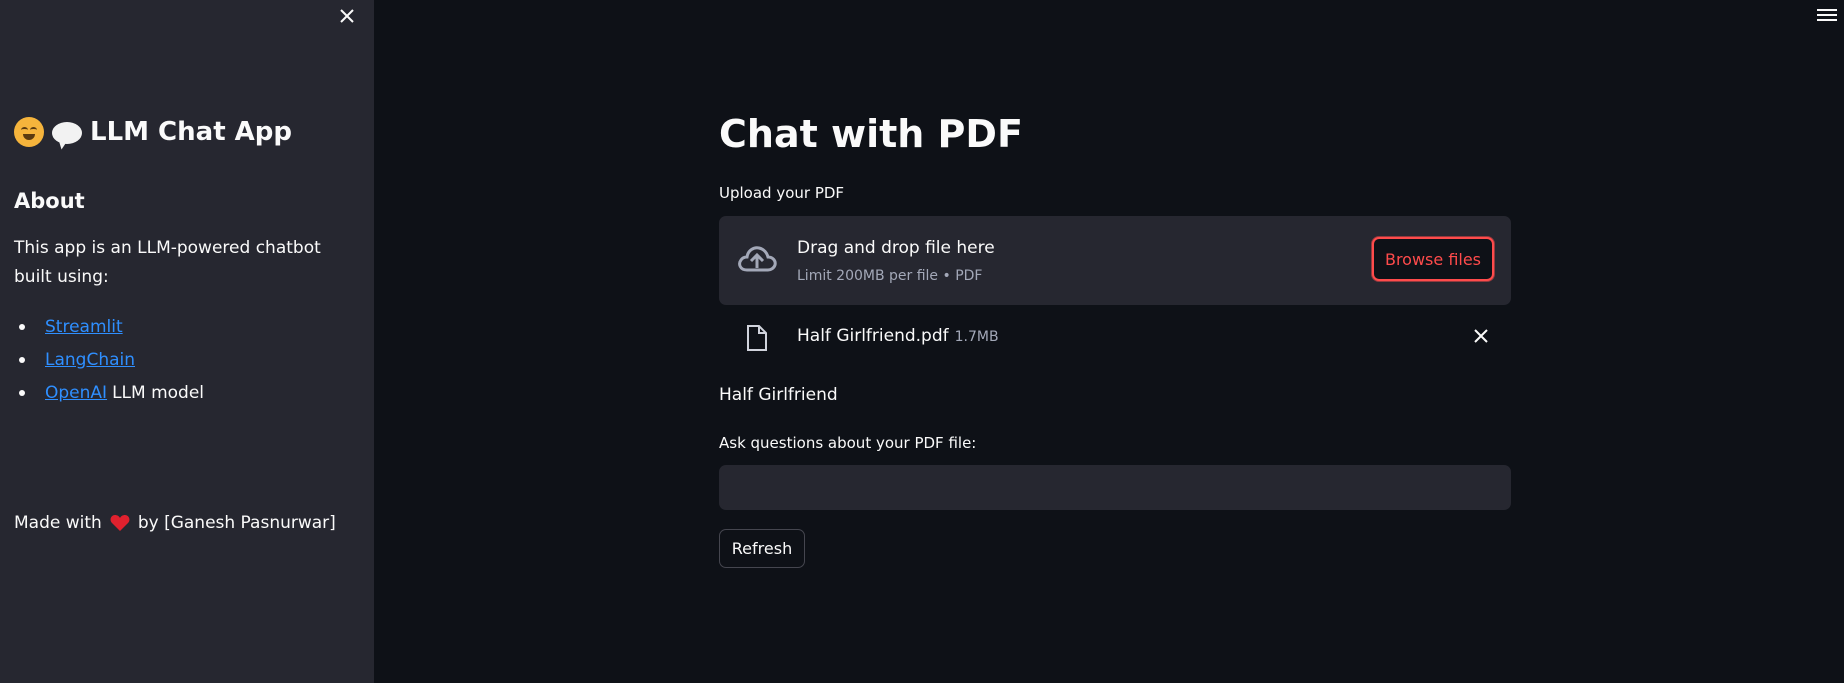  I want to click on heart-icon, so click(120, 523).